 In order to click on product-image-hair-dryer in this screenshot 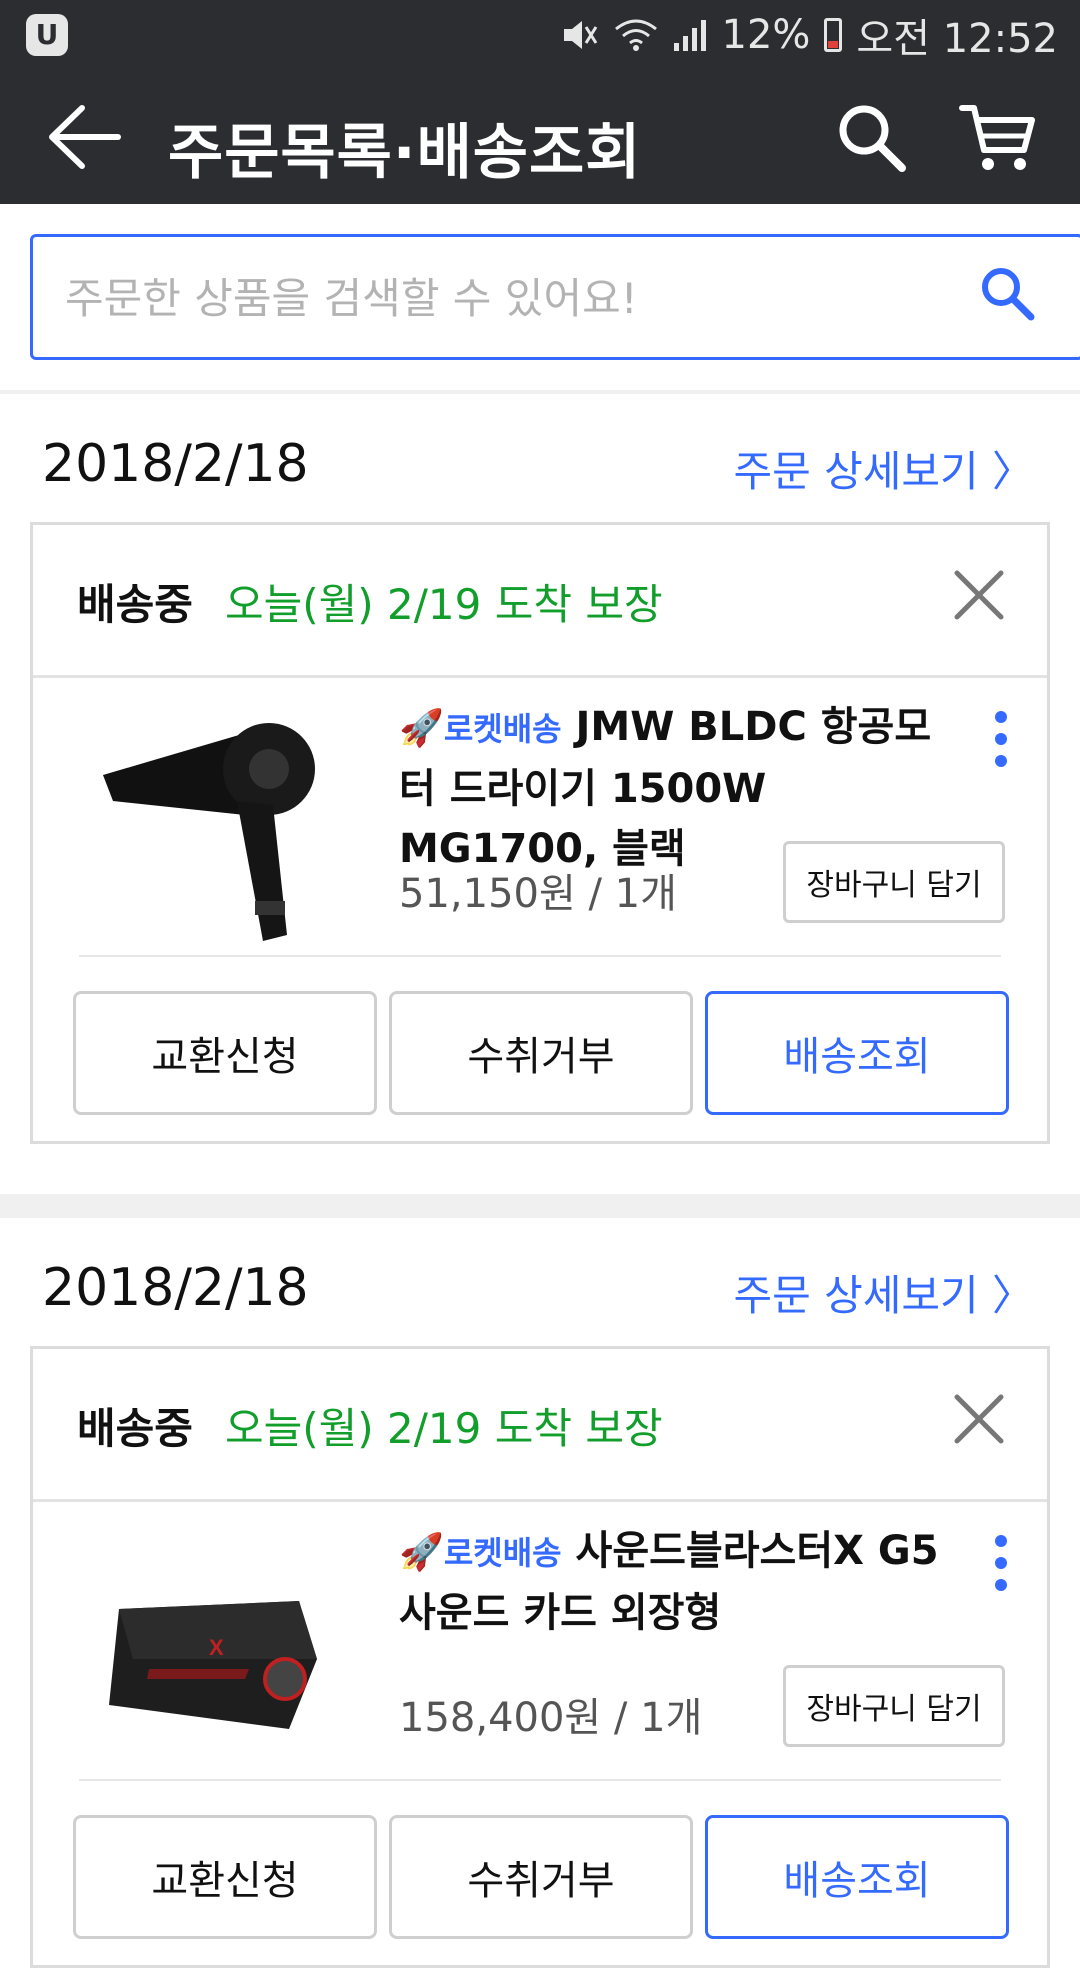, I will do `click(209, 825)`.